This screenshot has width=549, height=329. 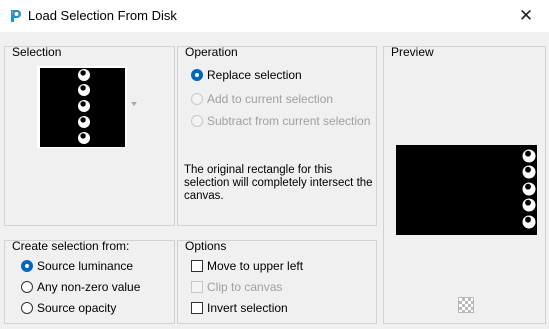 I want to click on source-luminance-radio: Source luminance, so click(x=77, y=266).